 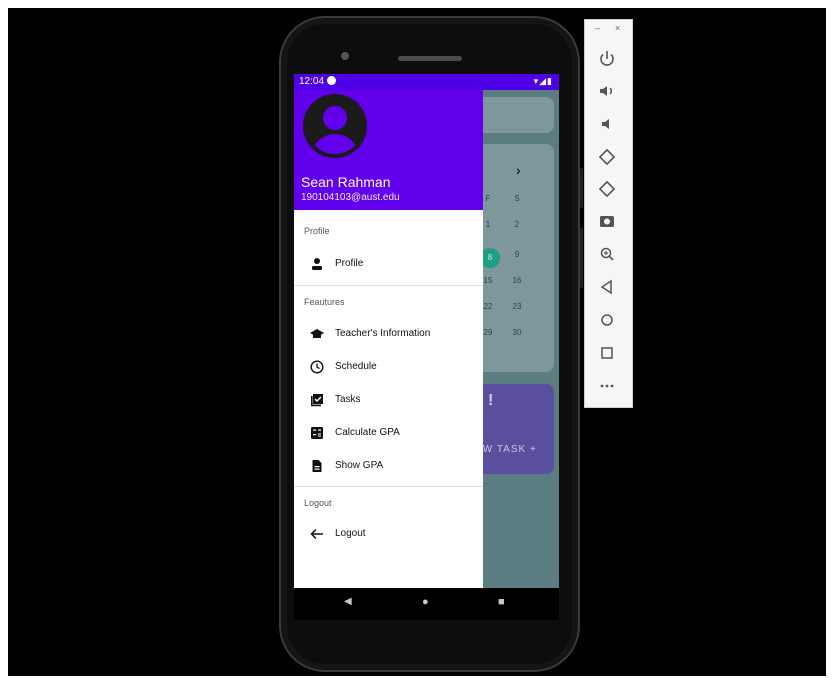 I want to click on selected-day: 8, so click(x=490, y=258).